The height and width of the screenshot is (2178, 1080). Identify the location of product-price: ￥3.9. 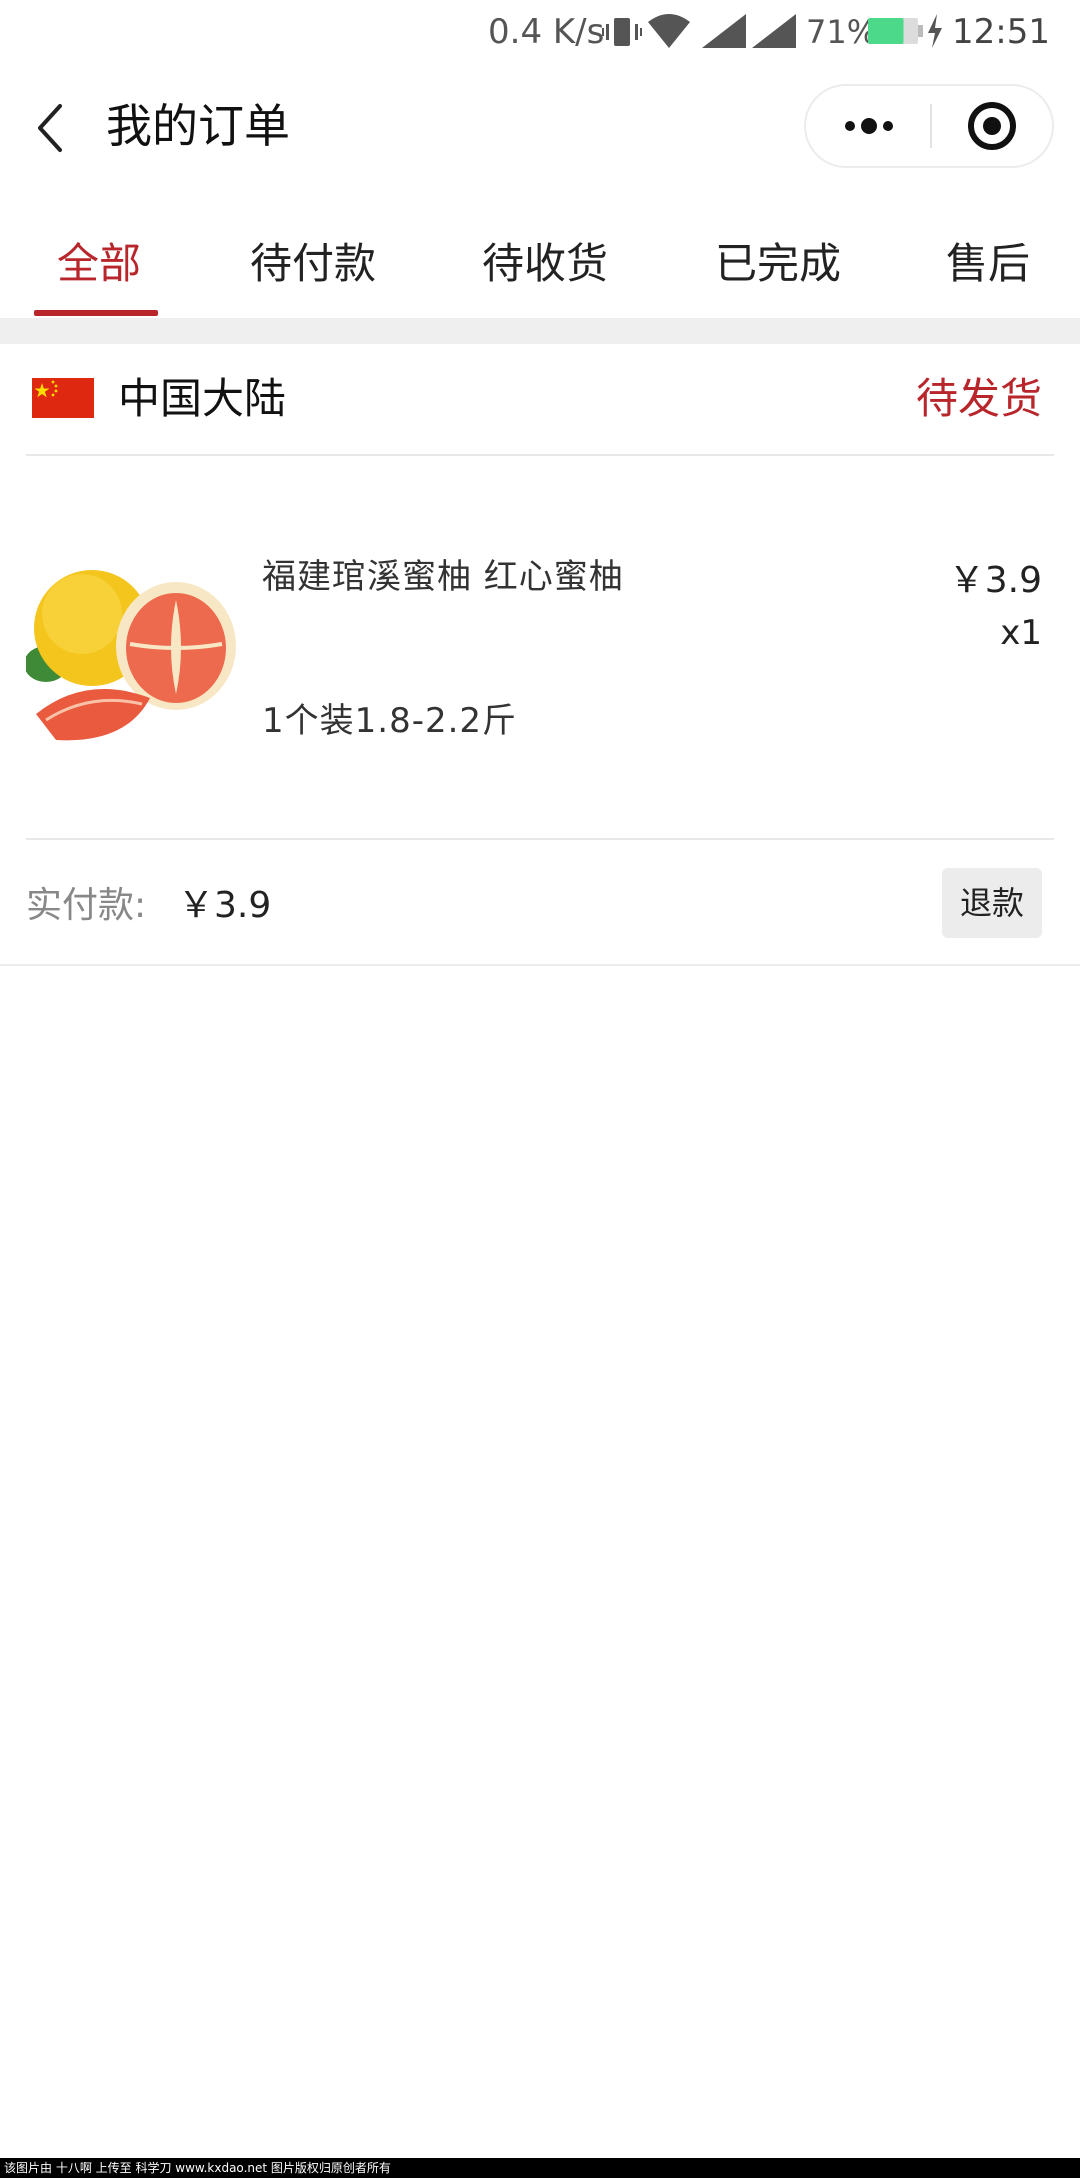
(995, 580).